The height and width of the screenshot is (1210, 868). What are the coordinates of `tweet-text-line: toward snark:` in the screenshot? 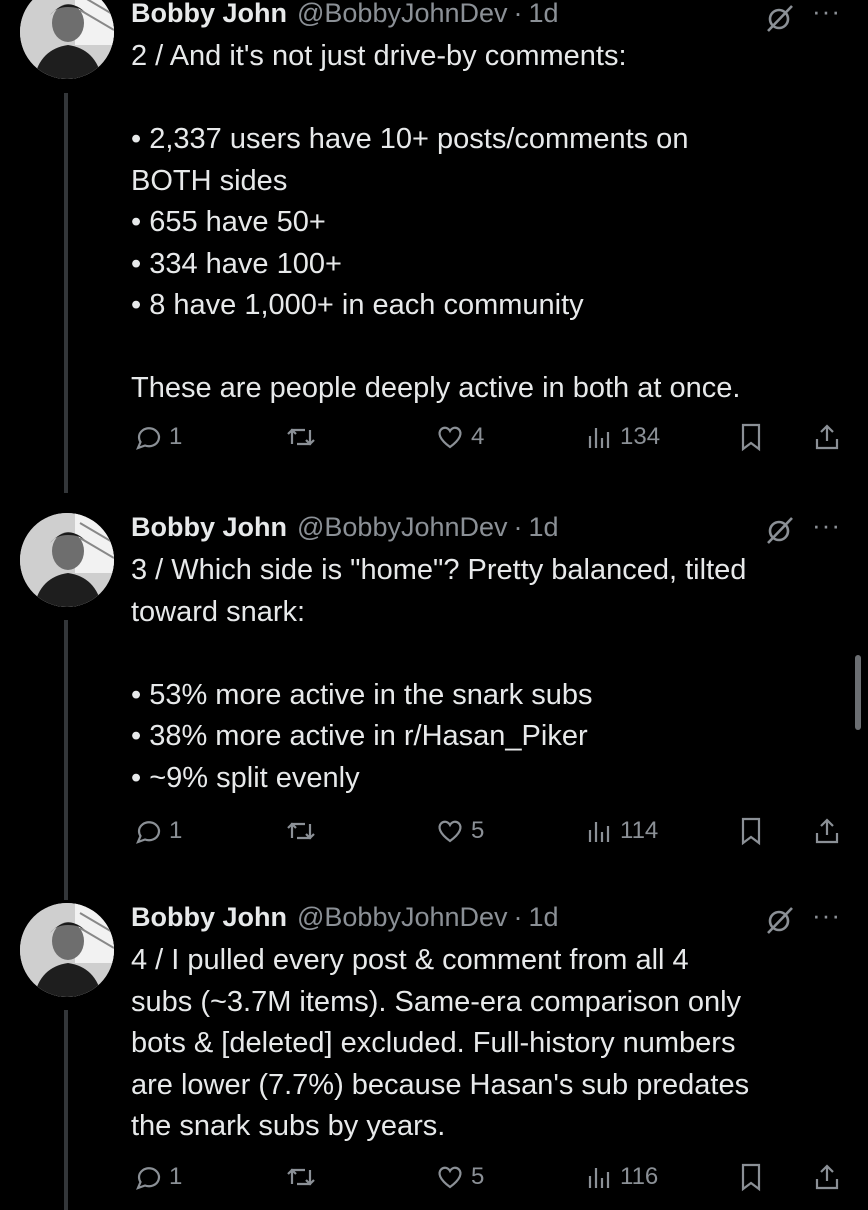 It's located at (218, 611).